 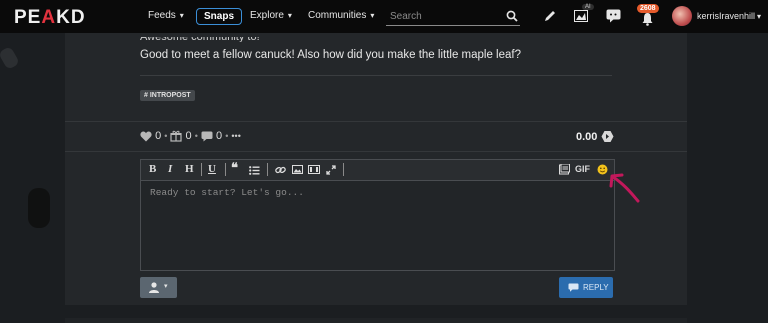 What do you see at coordinates (624, 188) in the screenshot?
I see `annotation-arrow-icon` at bounding box center [624, 188].